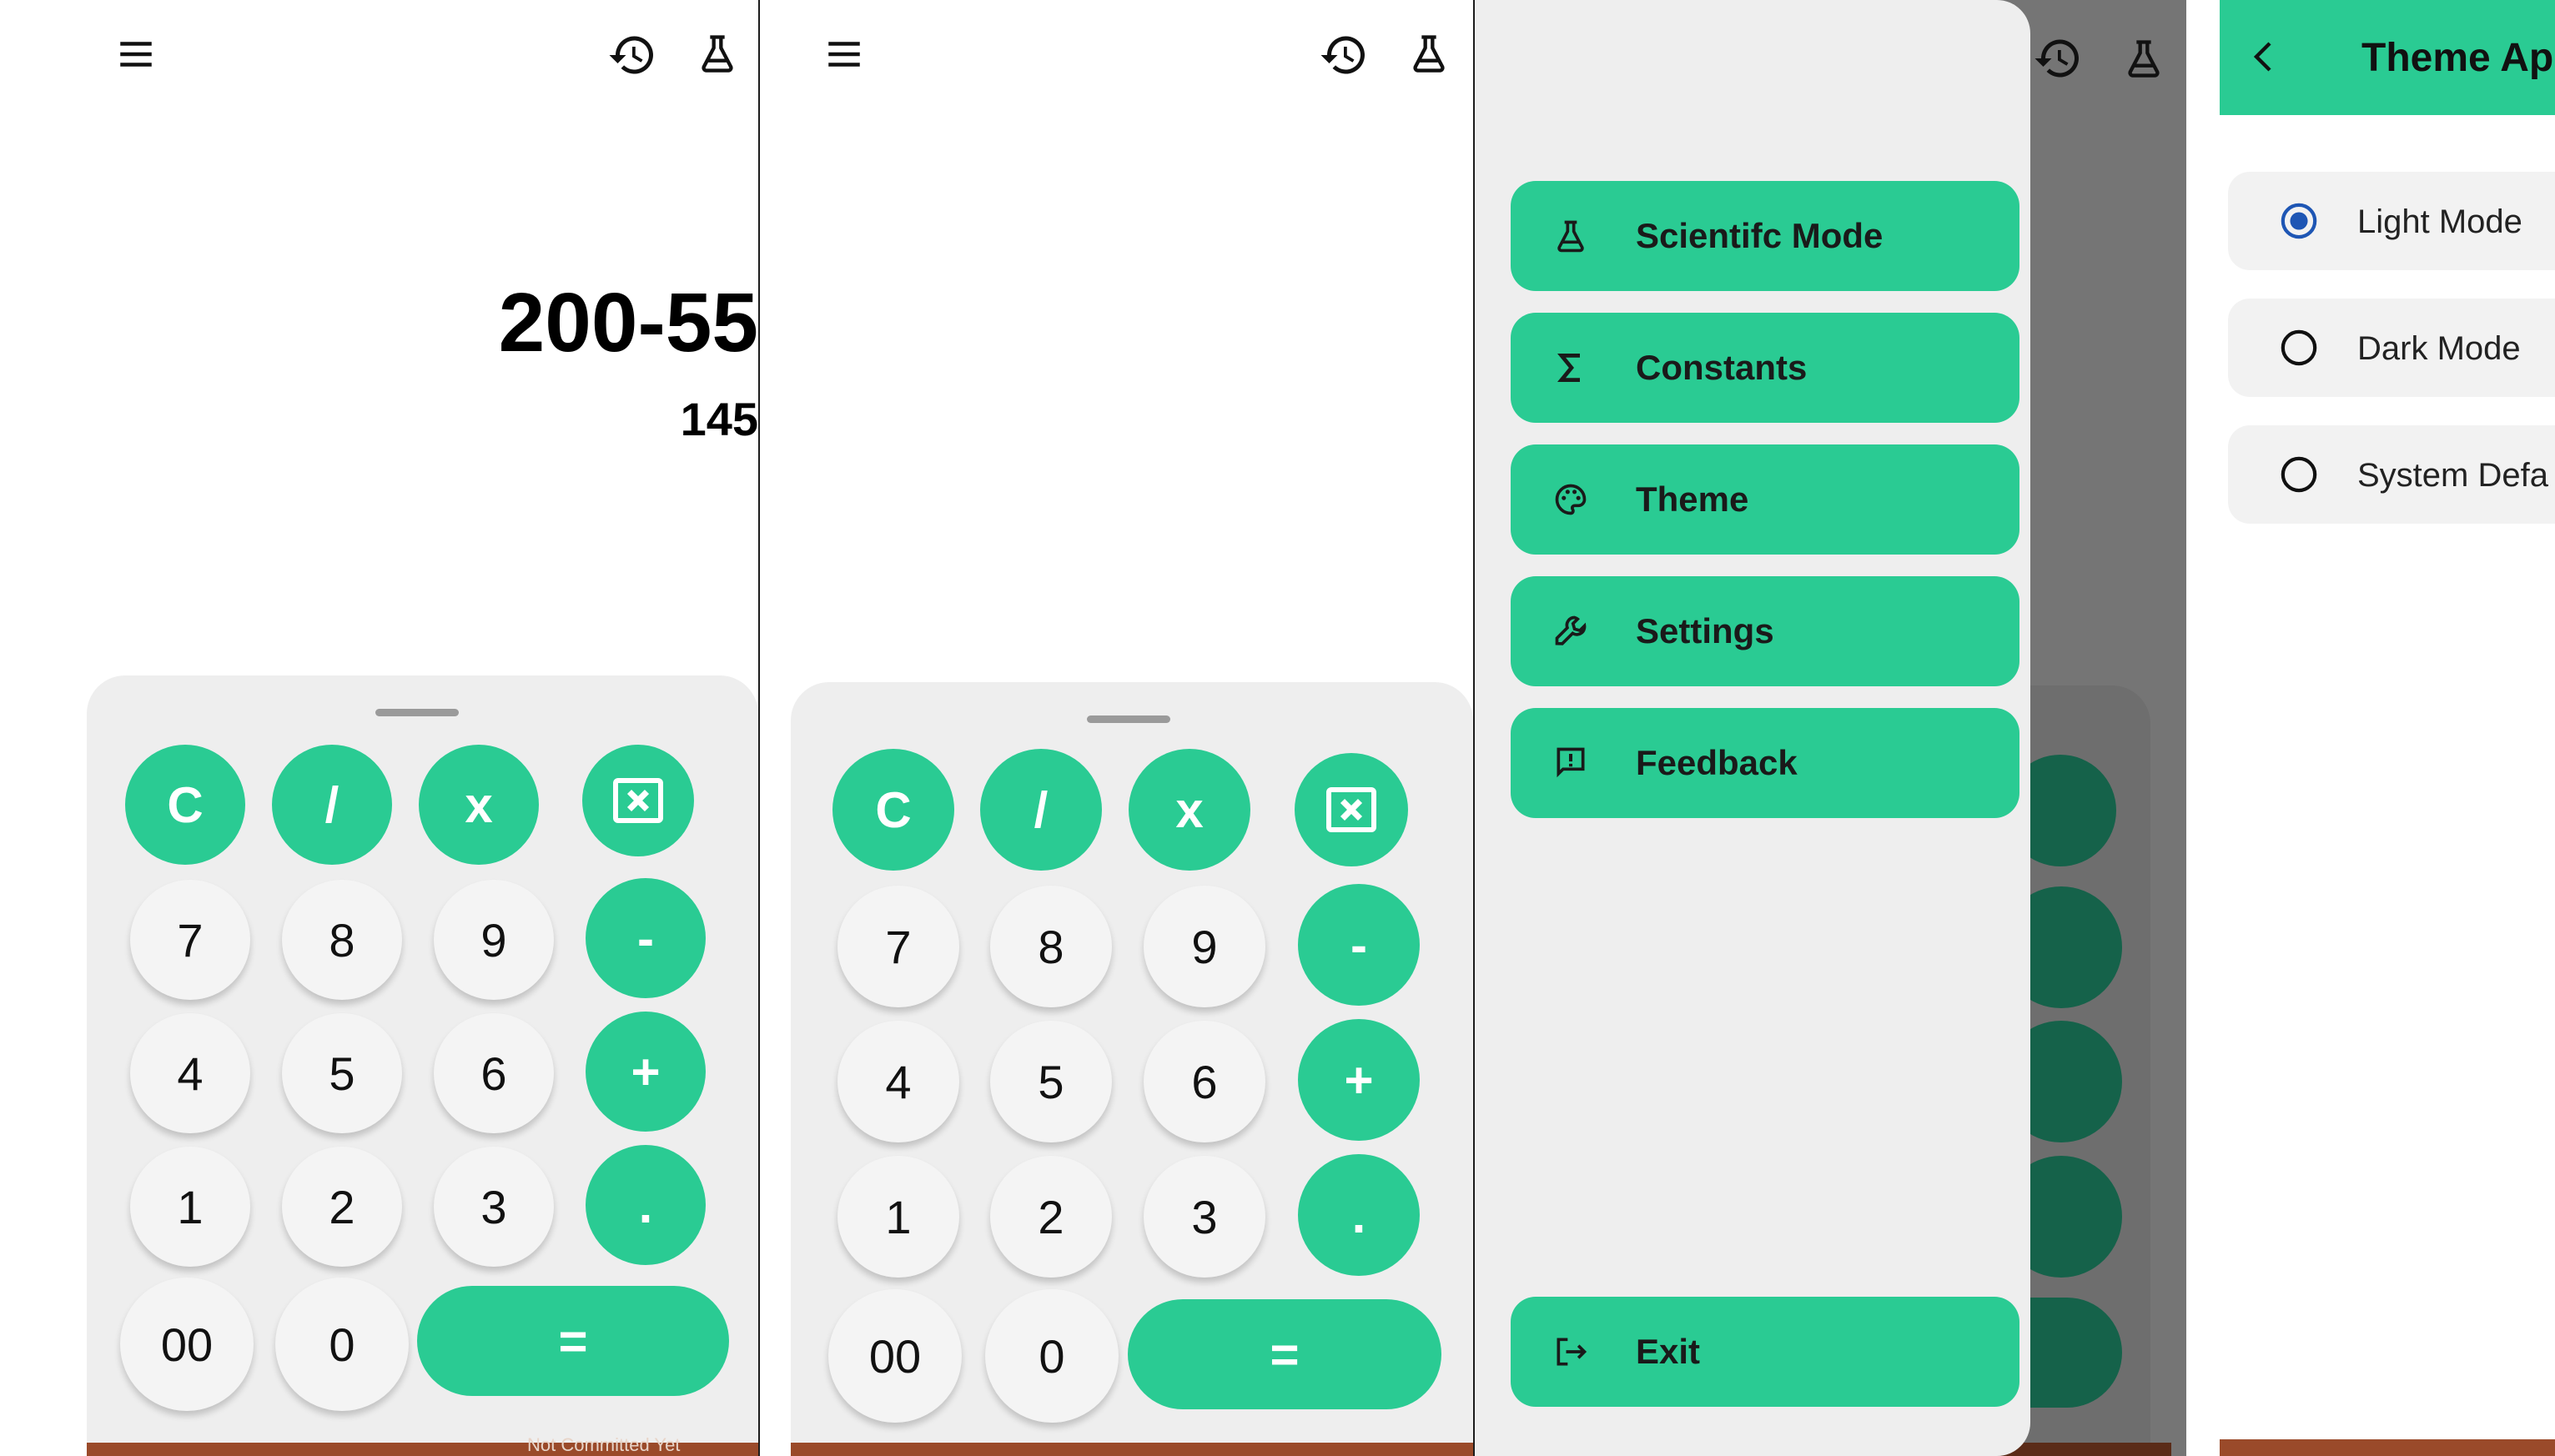  What do you see at coordinates (1760, 235) in the screenshot?
I see `menu-item-label: Scientifc Mode` at bounding box center [1760, 235].